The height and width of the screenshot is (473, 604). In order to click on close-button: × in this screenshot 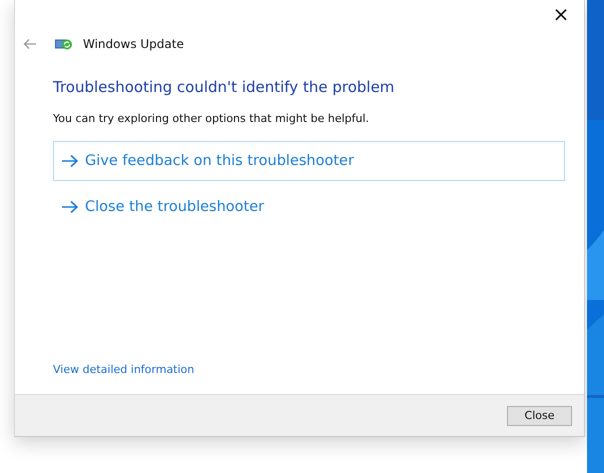, I will do `click(561, 14)`.